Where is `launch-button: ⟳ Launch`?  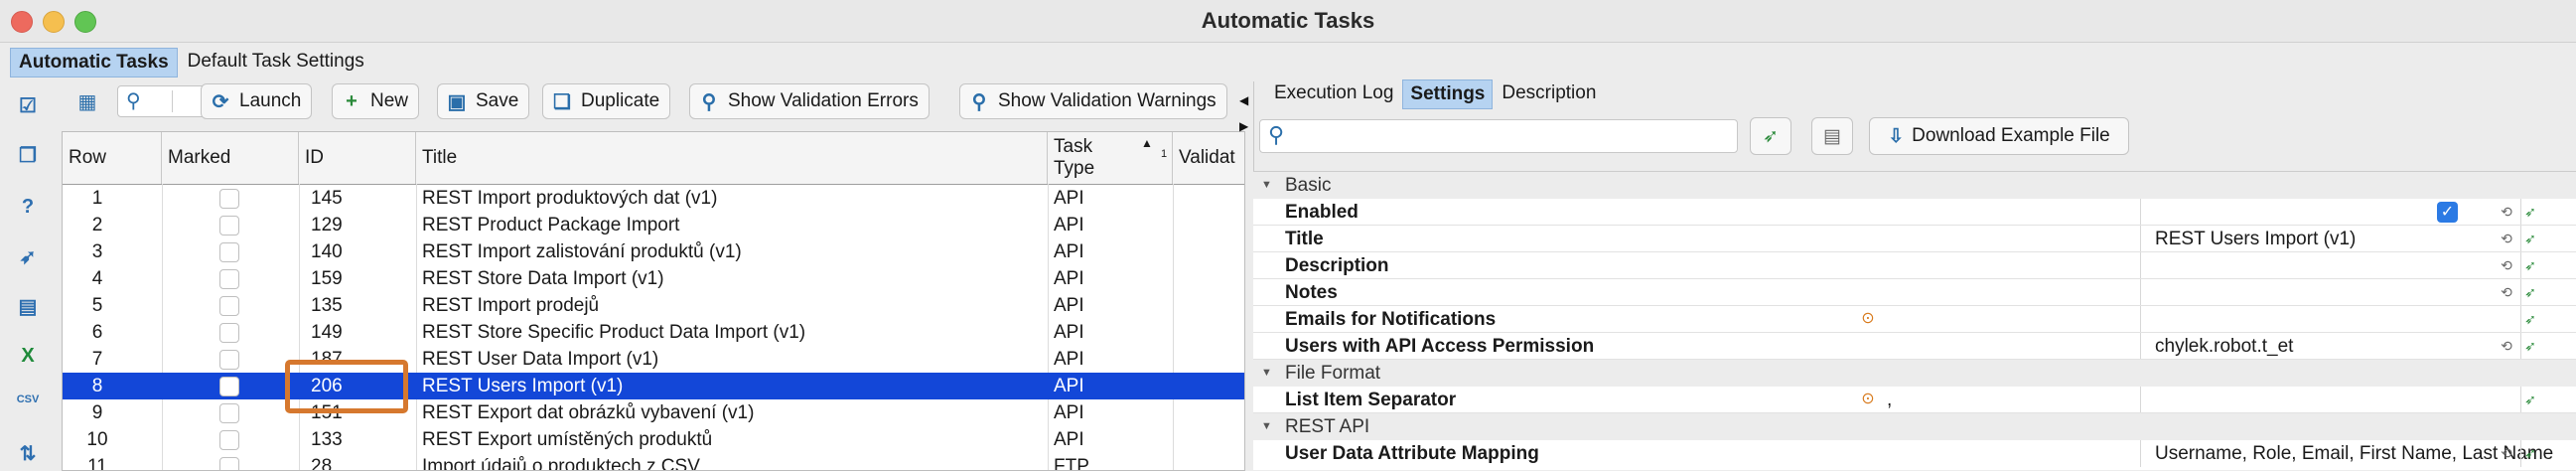
launch-button: ⟳ Launch is located at coordinates (257, 101).